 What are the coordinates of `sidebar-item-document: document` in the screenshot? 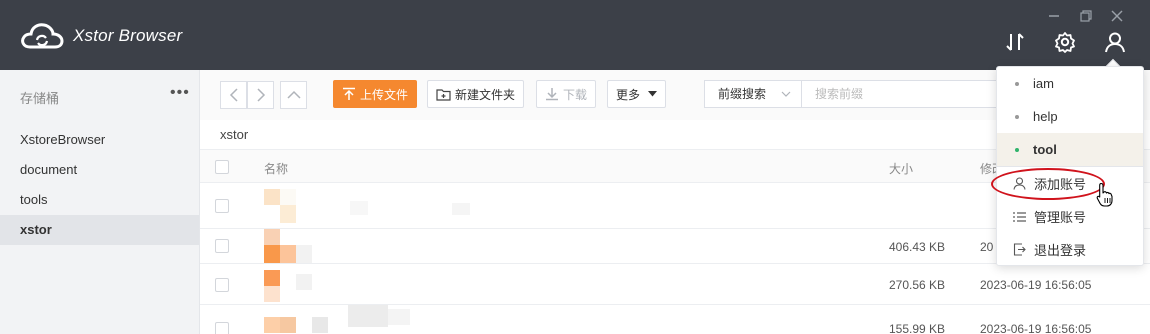 It's located at (99, 170).